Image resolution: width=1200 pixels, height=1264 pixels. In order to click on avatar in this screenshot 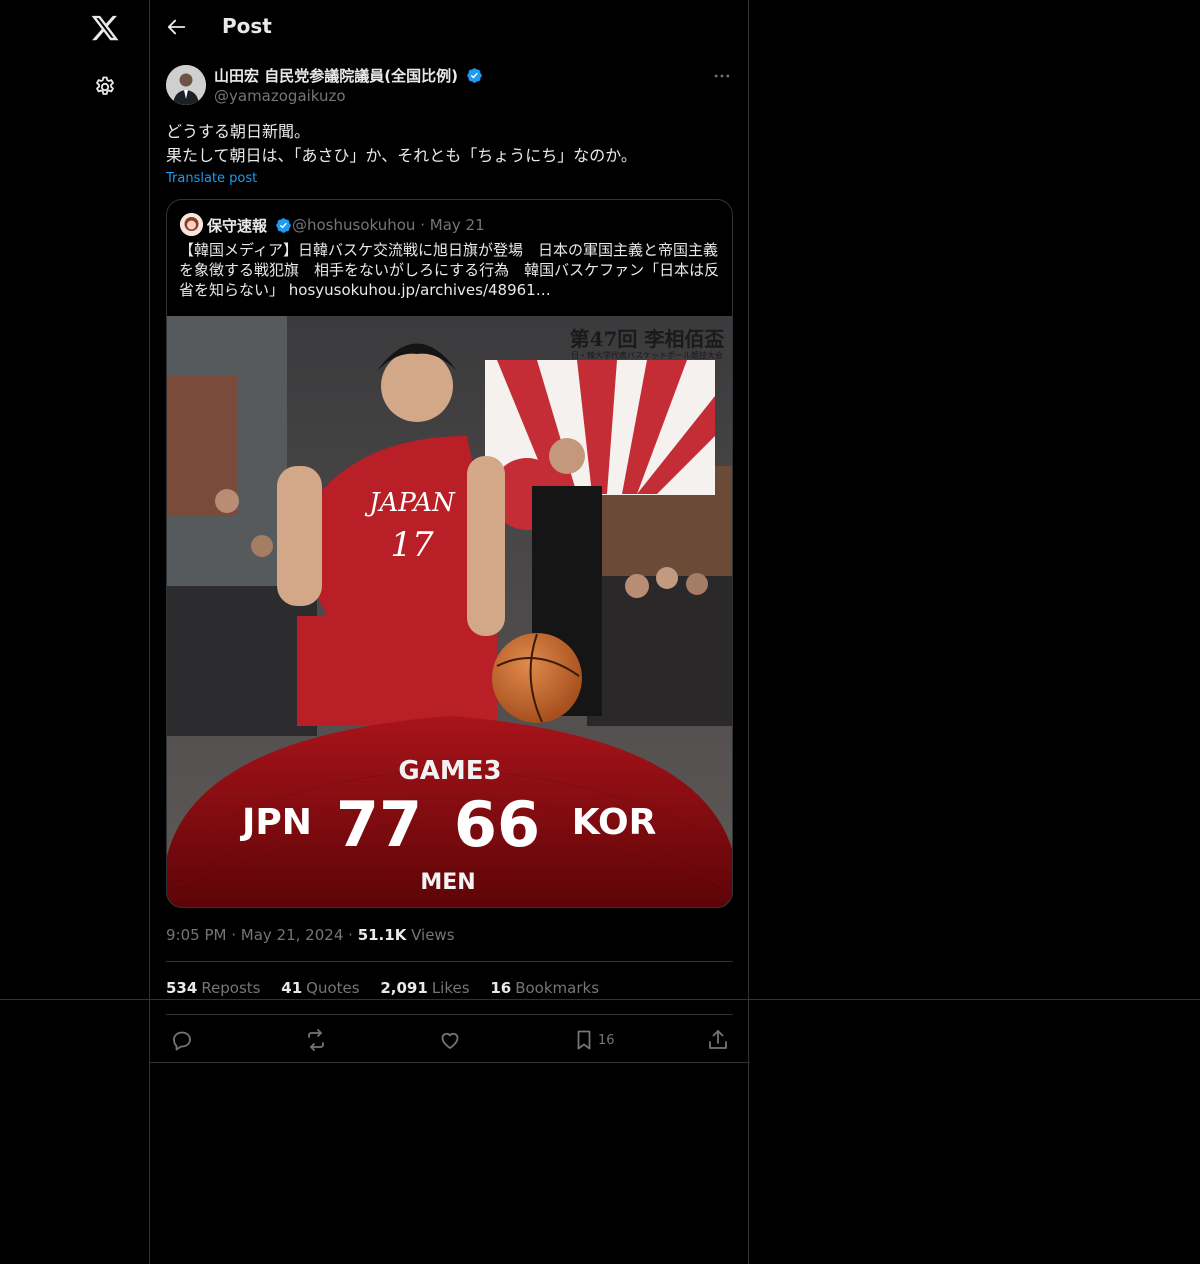, I will do `click(186, 85)`.